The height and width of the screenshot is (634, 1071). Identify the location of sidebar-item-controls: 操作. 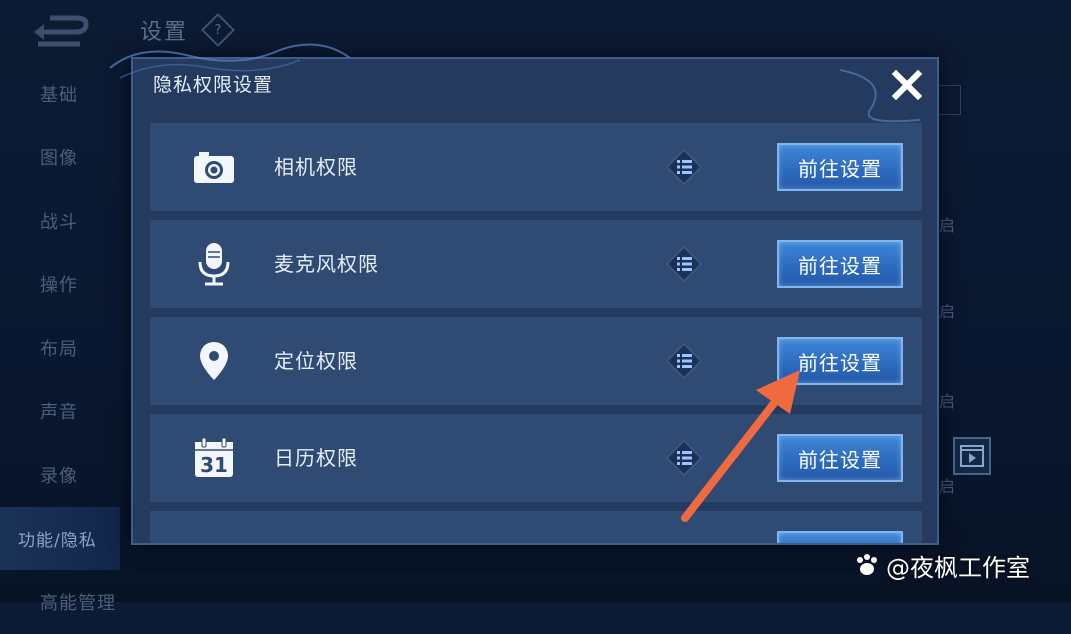
(60, 285).